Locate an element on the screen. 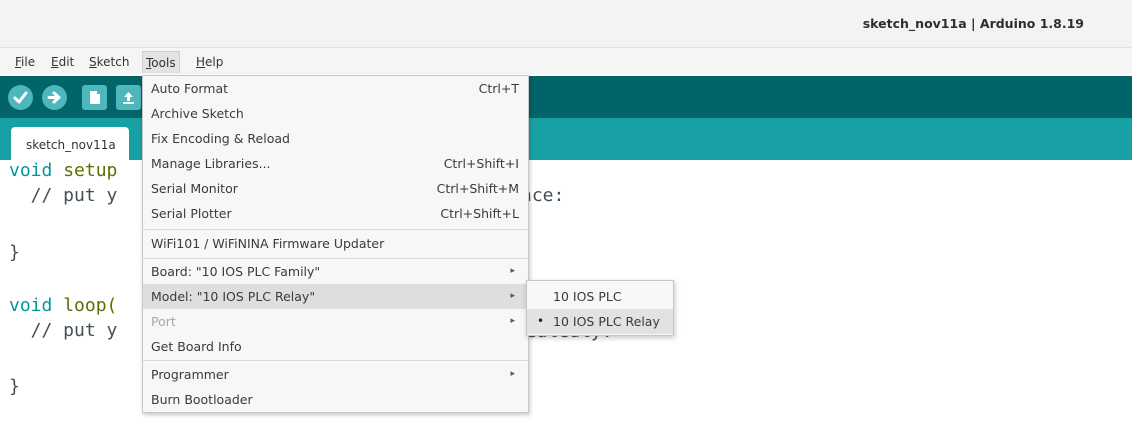 The image size is (1132, 423). menu-item-label: Get Board Info is located at coordinates (196, 346).